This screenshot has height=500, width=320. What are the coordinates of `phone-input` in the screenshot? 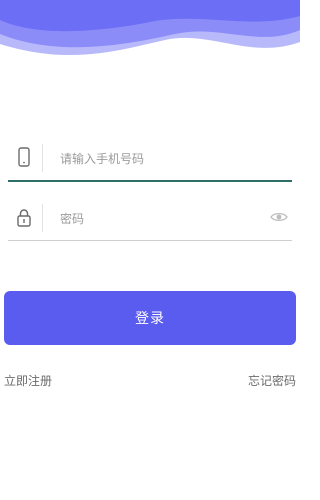 It's located at (165, 159).